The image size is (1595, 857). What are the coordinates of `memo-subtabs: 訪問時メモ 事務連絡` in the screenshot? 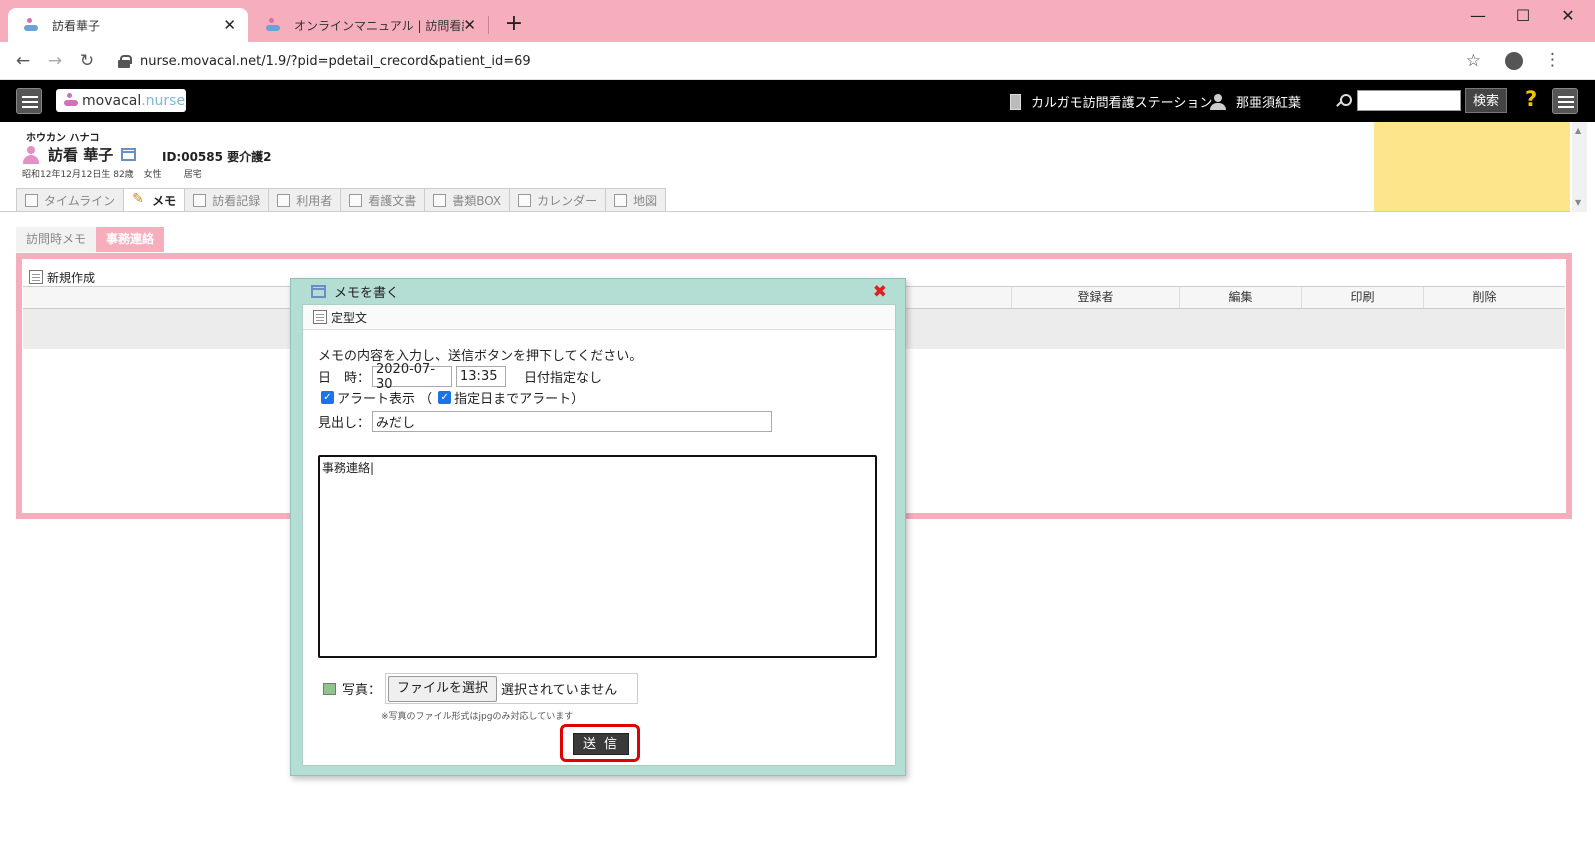 It's located at (90, 239).